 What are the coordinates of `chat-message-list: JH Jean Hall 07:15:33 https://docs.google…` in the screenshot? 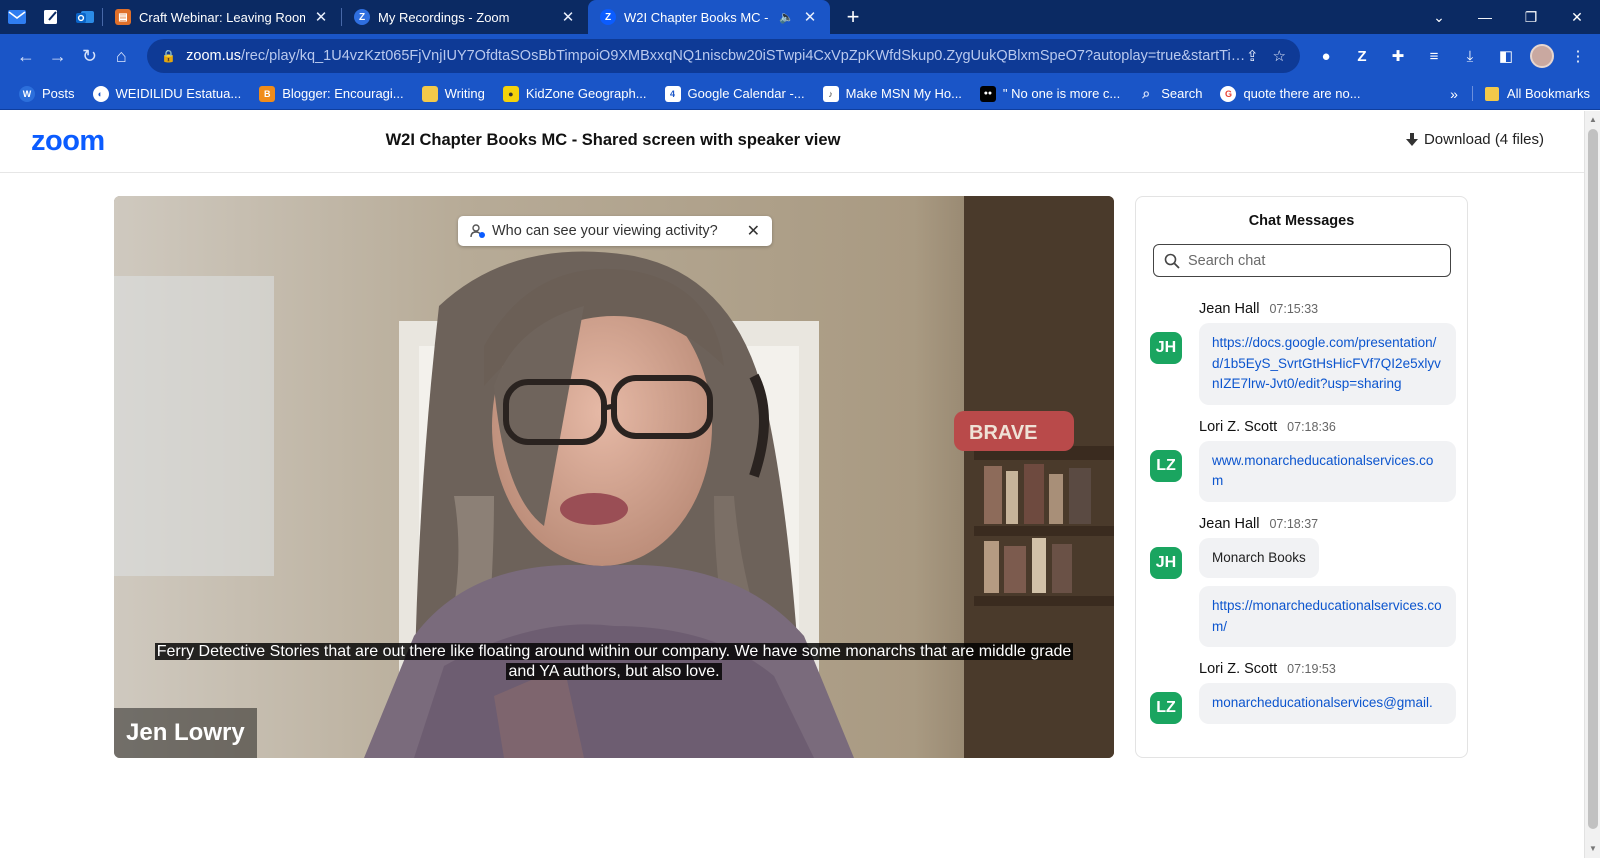 It's located at (1301, 519).